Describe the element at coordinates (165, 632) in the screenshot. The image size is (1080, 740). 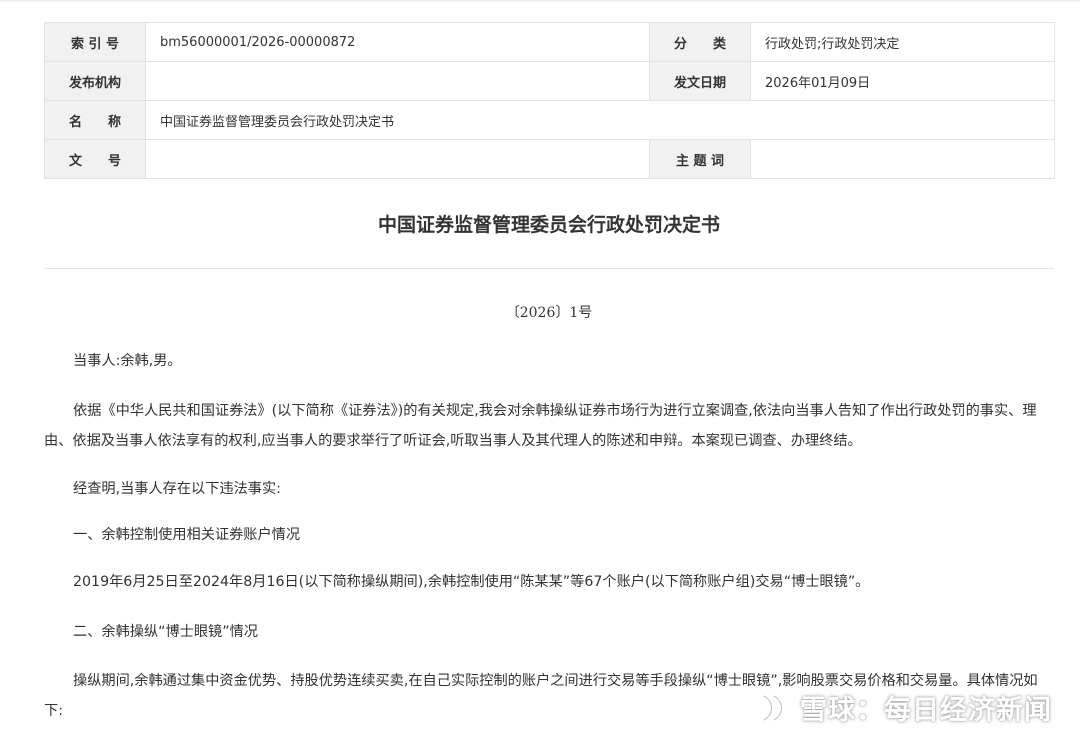
I see `section-two-heading: 二、余韩操纵“博士眼镜”情况` at that location.